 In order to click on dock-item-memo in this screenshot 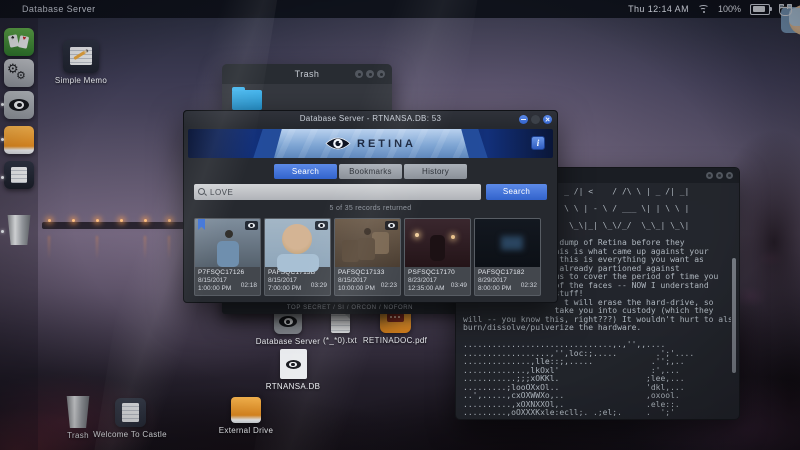, I will do `click(19, 175)`.